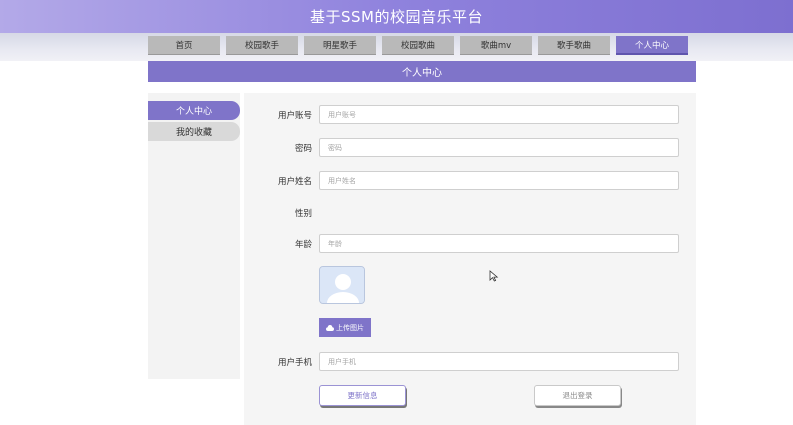 This screenshot has height=425, width=793. I want to click on logout-button: 退出登录, so click(577, 395).